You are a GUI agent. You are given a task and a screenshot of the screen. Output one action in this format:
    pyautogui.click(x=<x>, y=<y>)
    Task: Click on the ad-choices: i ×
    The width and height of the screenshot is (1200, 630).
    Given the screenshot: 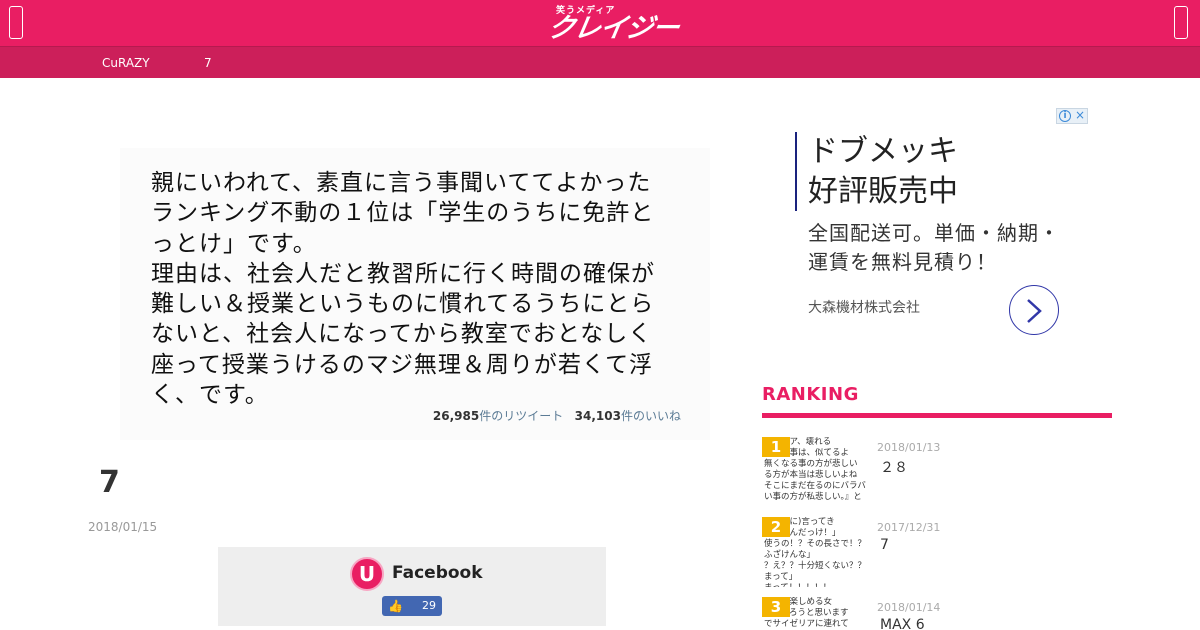 What is the action you would take?
    pyautogui.click(x=1072, y=116)
    